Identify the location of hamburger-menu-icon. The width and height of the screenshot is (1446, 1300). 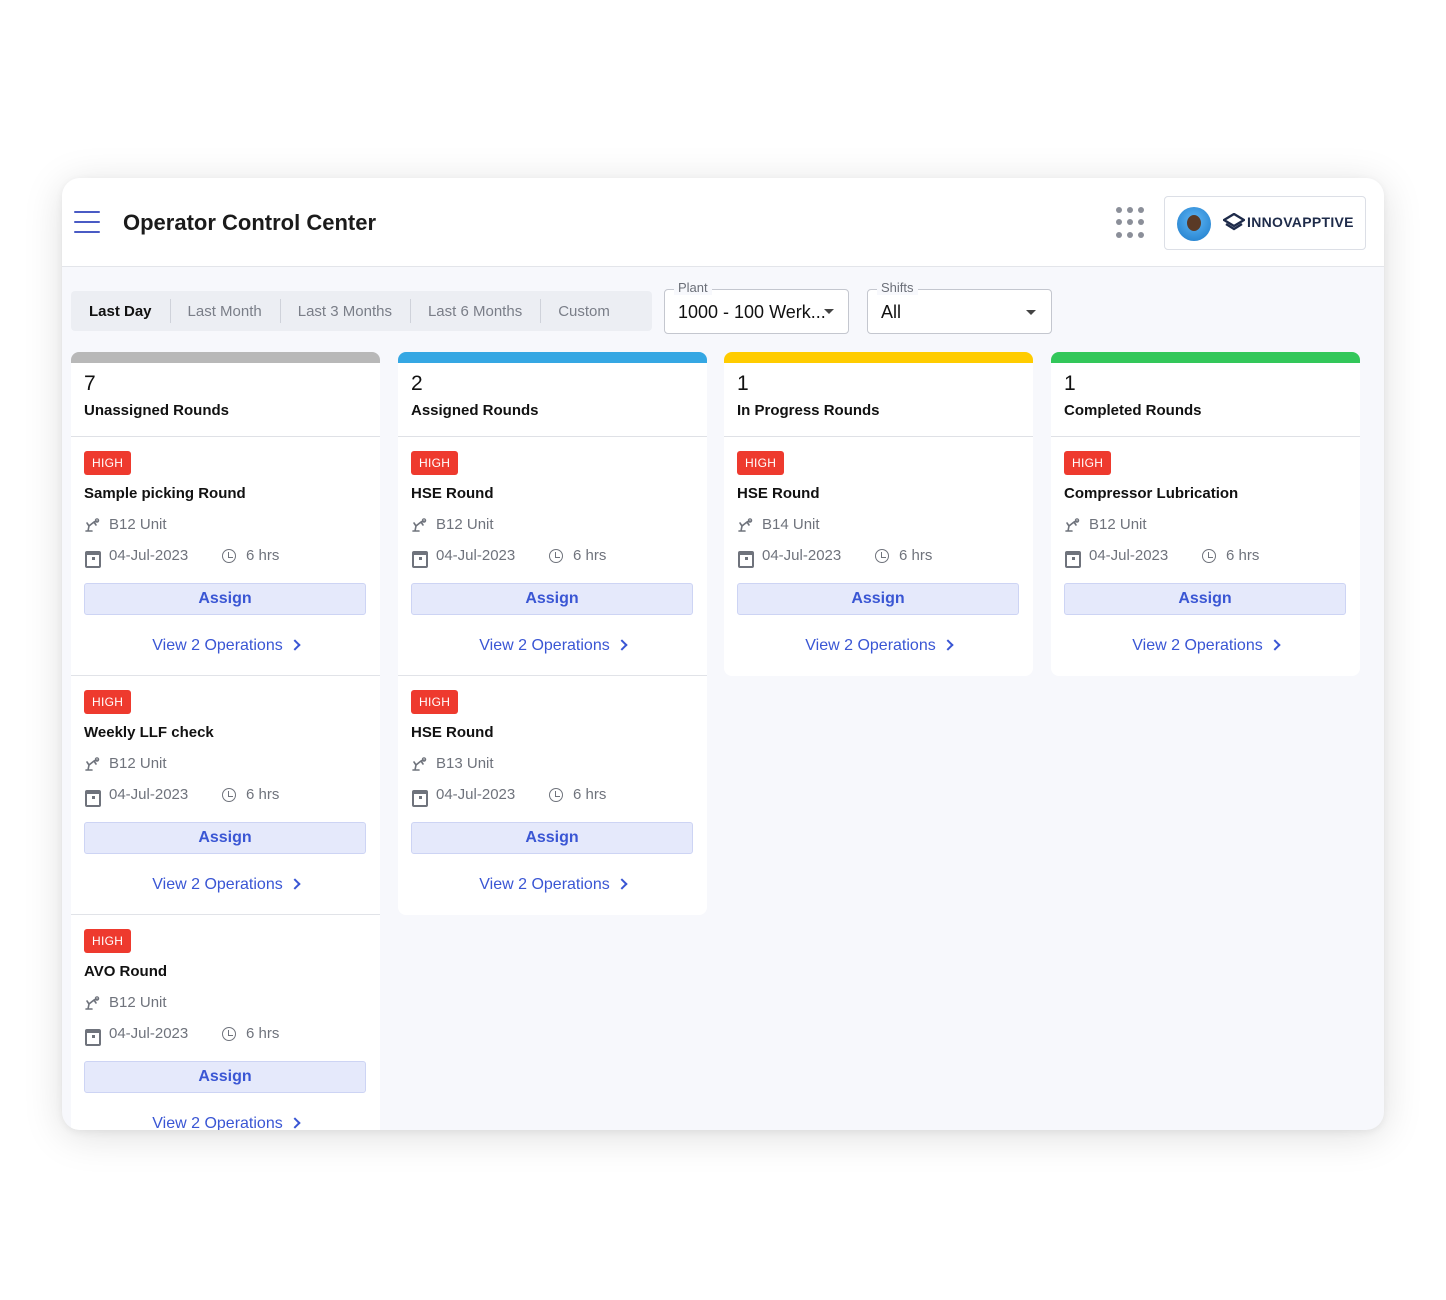
(87, 222).